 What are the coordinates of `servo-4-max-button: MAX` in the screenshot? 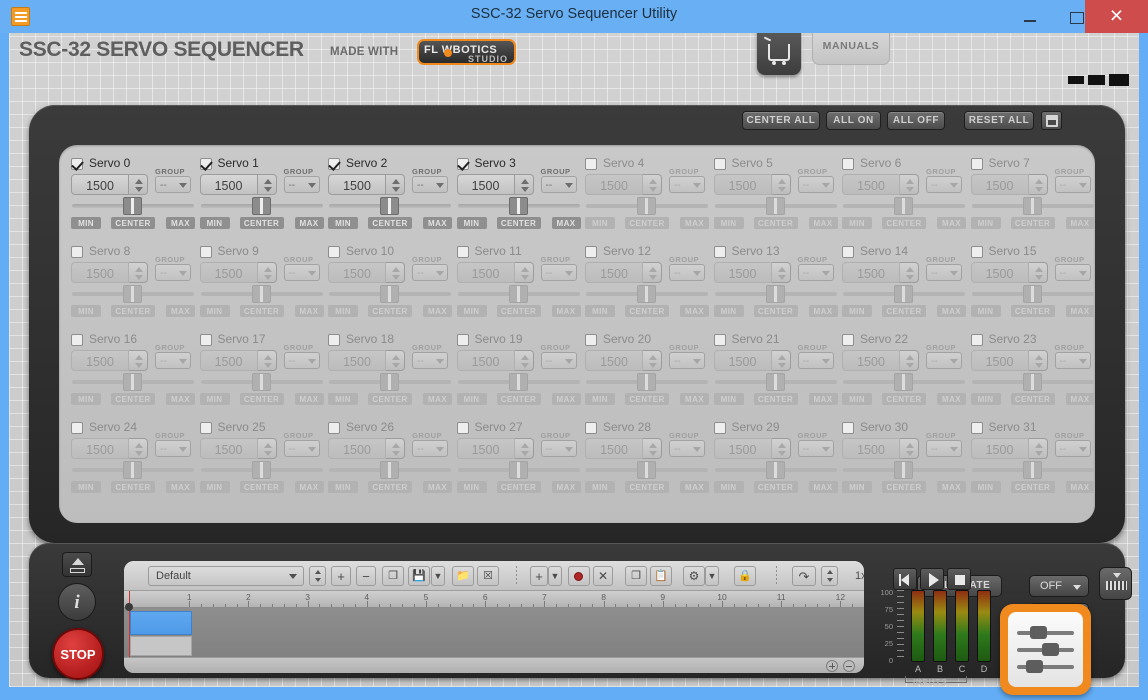 It's located at (694, 223).